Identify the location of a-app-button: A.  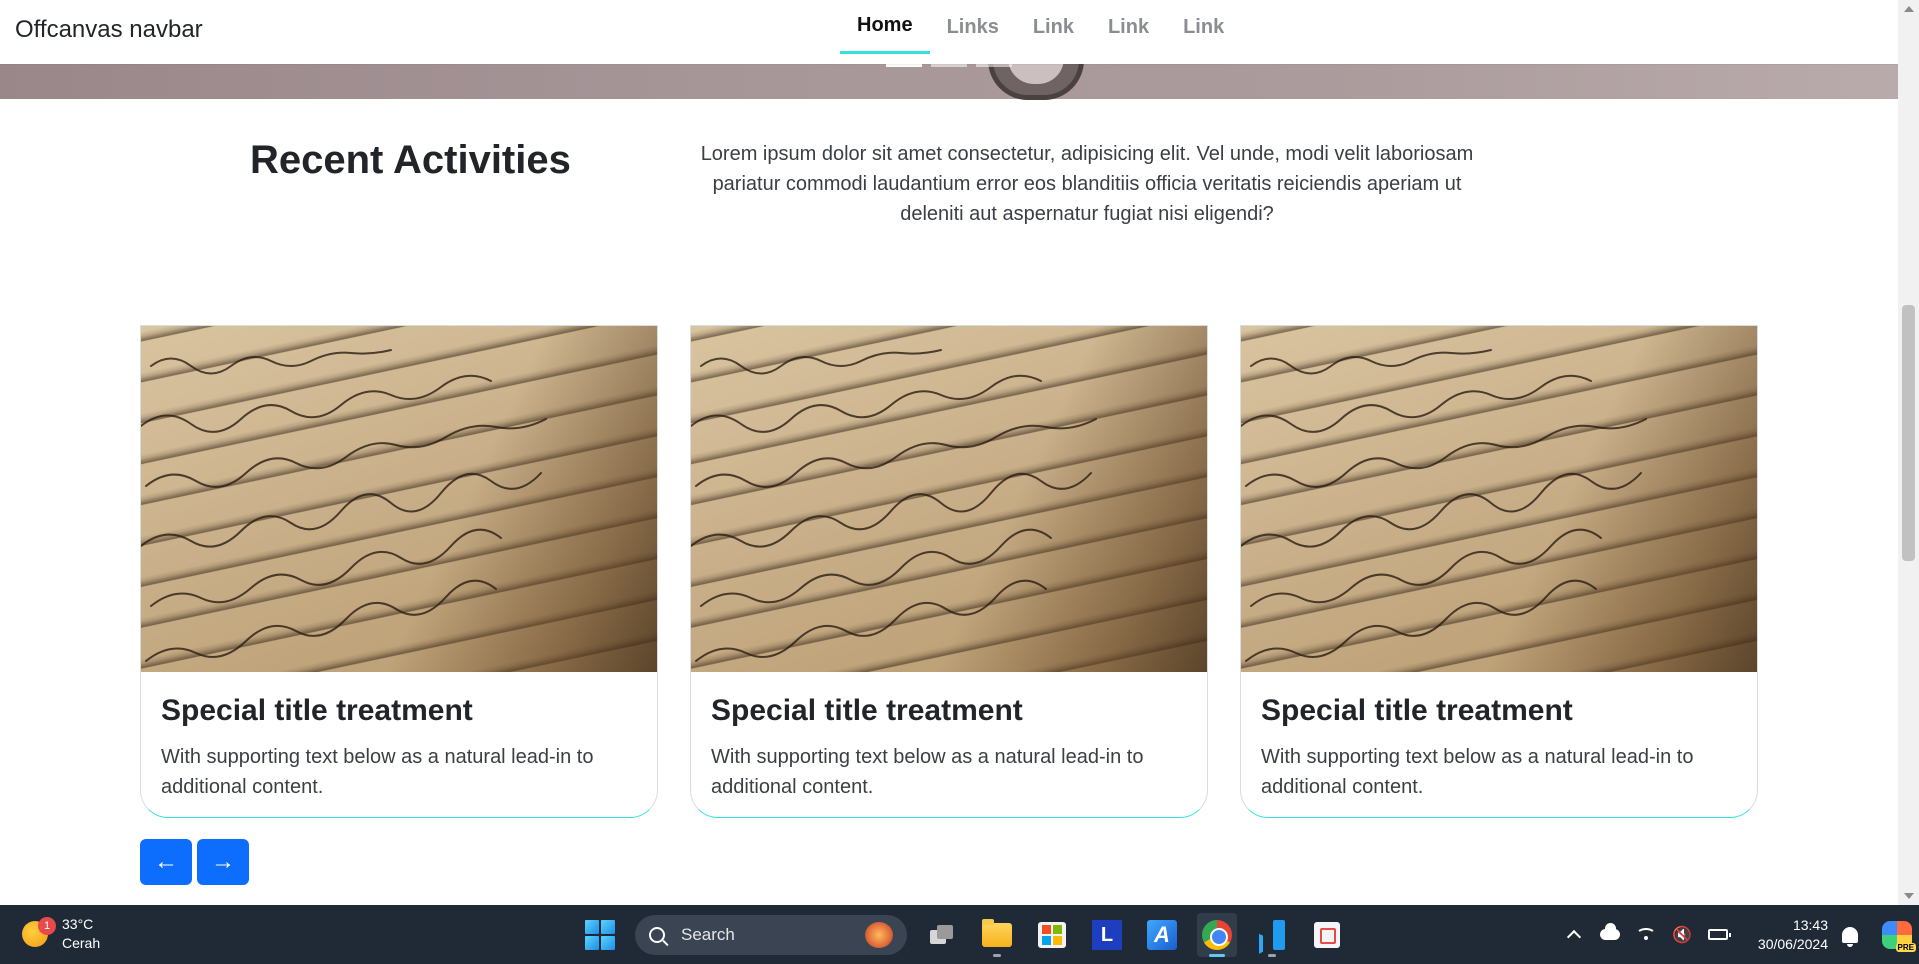
(1162, 935).